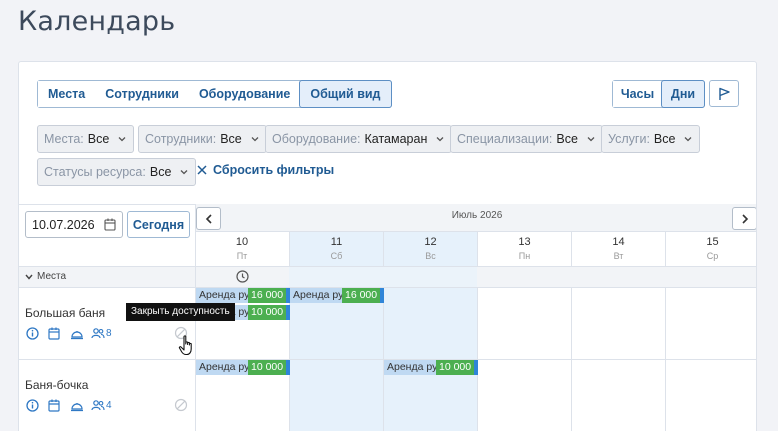 The width and height of the screenshot is (778, 431). What do you see at coordinates (618, 256) in the screenshot?
I see `day-name: Вт` at bounding box center [618, 256].